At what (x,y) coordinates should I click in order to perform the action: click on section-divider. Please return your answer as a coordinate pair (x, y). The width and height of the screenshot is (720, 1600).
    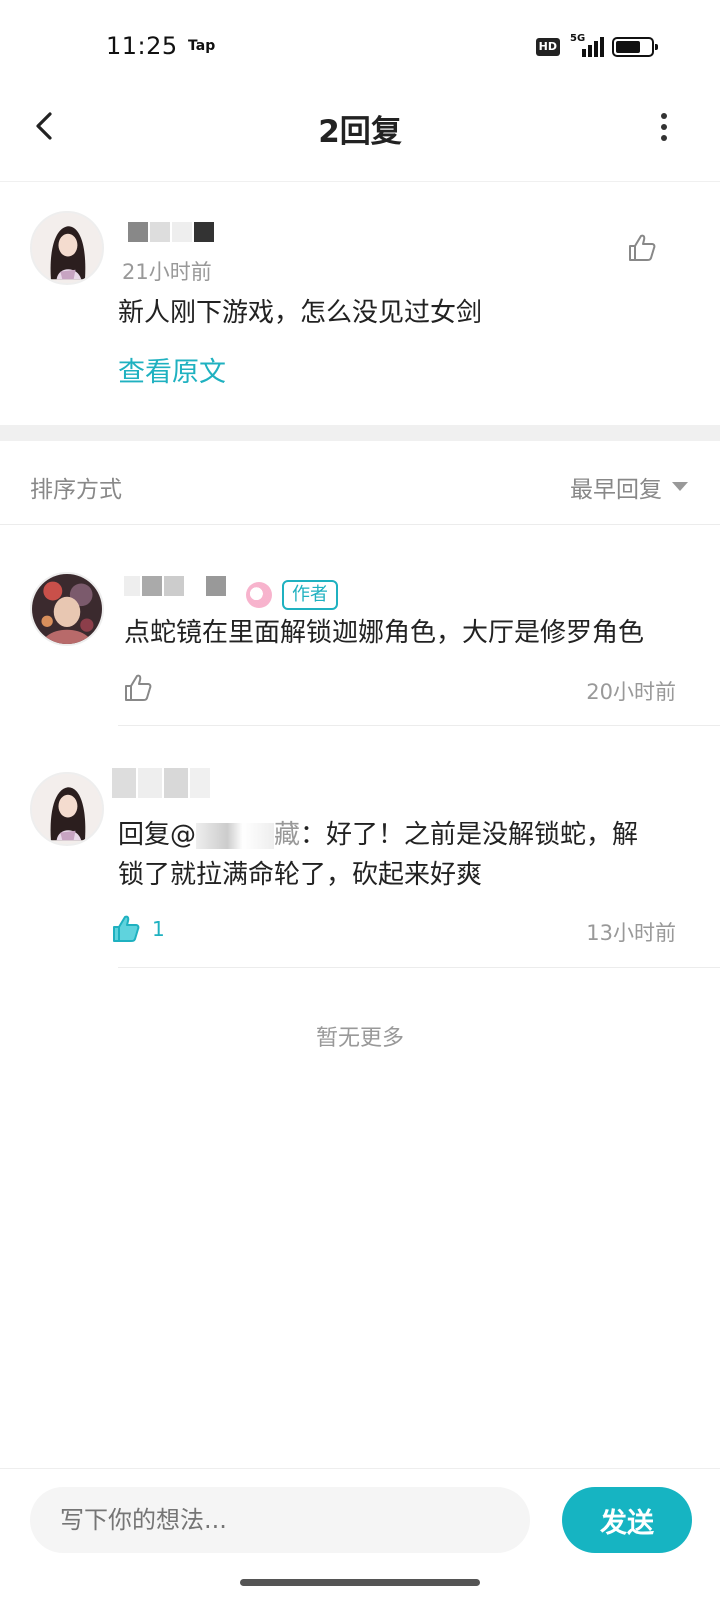
    Looking at the image, I should click on (360, 433).